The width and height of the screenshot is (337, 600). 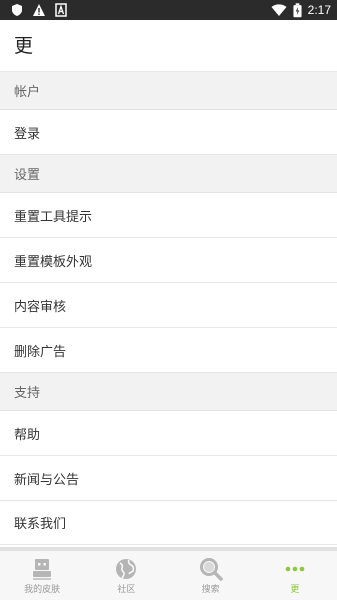 What do you see at coordinates (168, 523) in the screenshot?
I see `menu-item-contact-us: 联系我们` at bounding box center [168, 523].